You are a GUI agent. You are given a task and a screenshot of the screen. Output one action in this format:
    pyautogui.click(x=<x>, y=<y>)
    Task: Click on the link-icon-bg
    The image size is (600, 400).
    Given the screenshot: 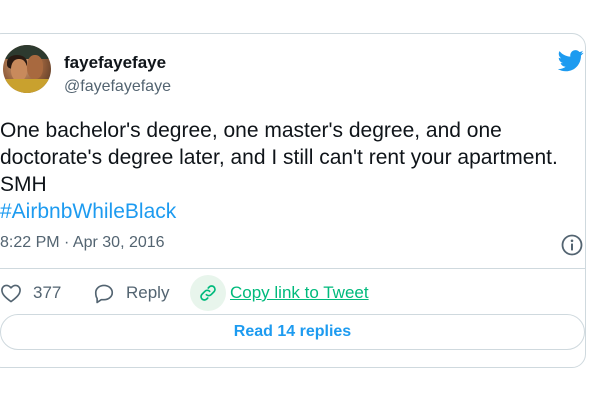 What is the action you would take?
    pyautogui.click(x=208, y=293)
    